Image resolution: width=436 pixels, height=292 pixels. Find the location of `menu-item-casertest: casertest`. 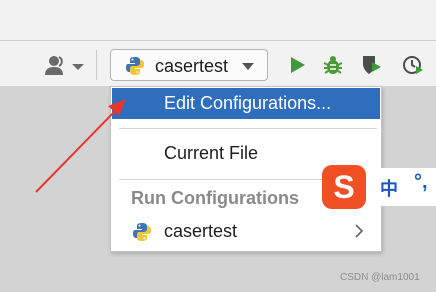

menu-item-casertest: casertest is located at coordinates (246, 231).